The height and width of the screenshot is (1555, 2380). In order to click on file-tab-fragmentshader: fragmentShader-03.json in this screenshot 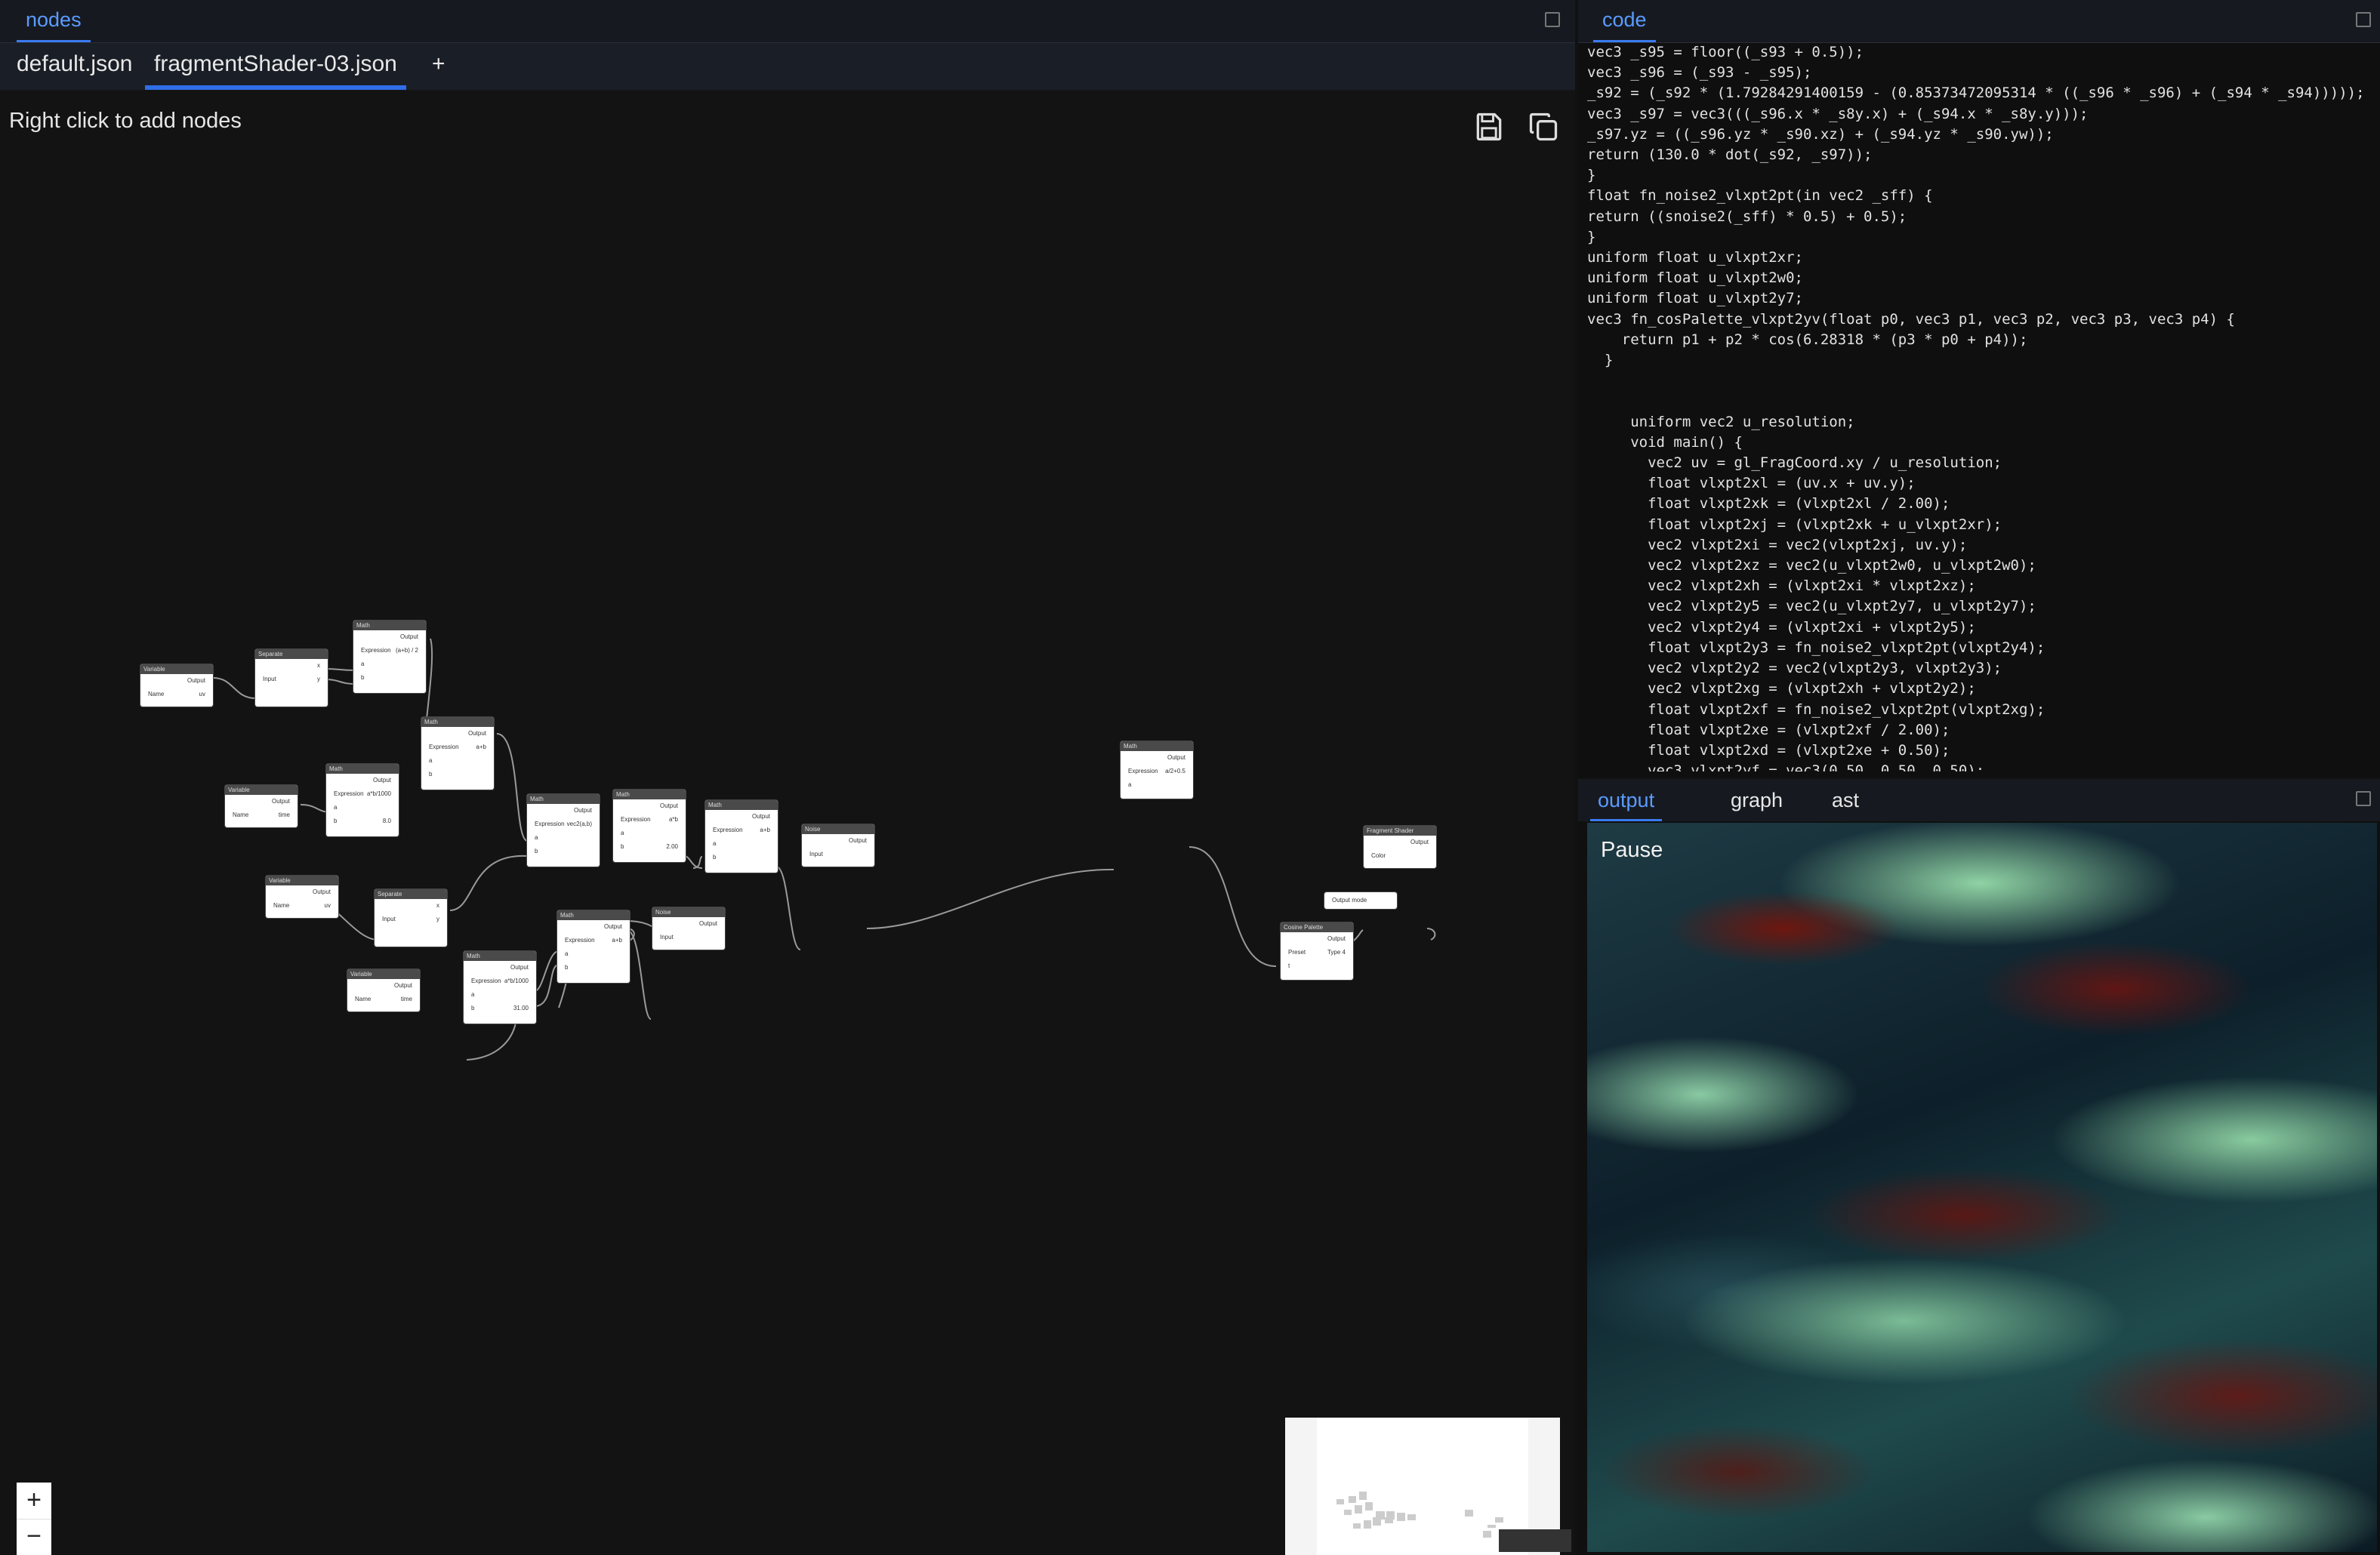, I will do `click(275, 66)`.